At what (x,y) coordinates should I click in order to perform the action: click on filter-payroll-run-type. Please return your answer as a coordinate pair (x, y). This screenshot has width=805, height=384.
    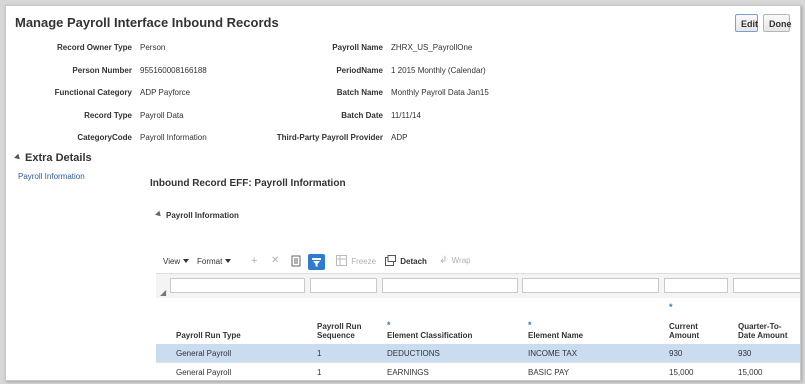
    Looking at the image, I should click on (237, 285).